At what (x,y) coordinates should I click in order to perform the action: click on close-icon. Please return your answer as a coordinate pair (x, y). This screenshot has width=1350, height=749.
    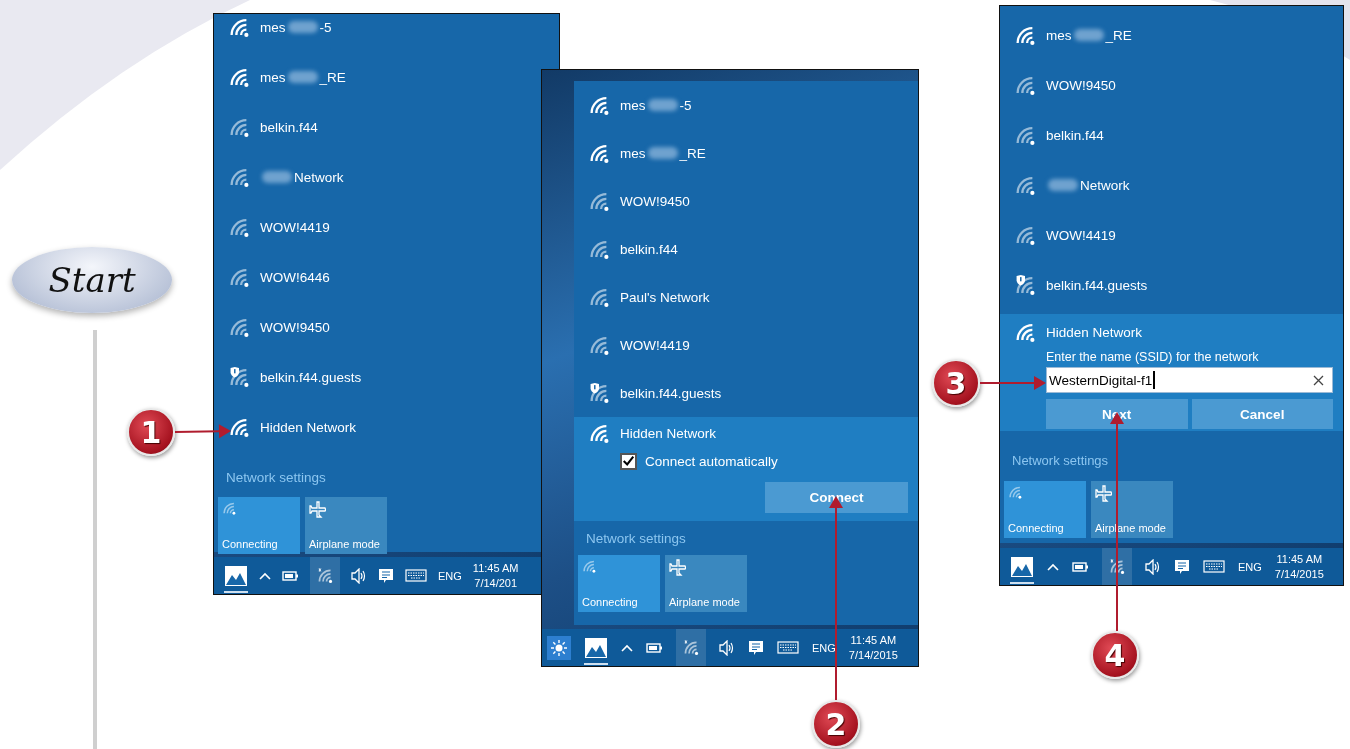
    Looking at the image, I should click on (1318, 380).